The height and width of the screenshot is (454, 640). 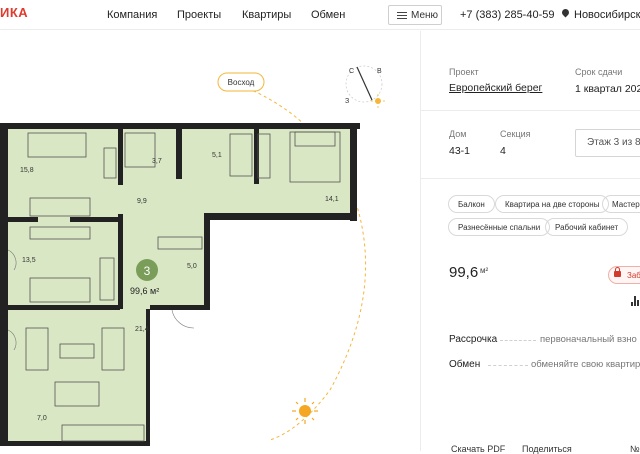 I want to click on feature-tag: Мастер-, so click(x=621, y=204).